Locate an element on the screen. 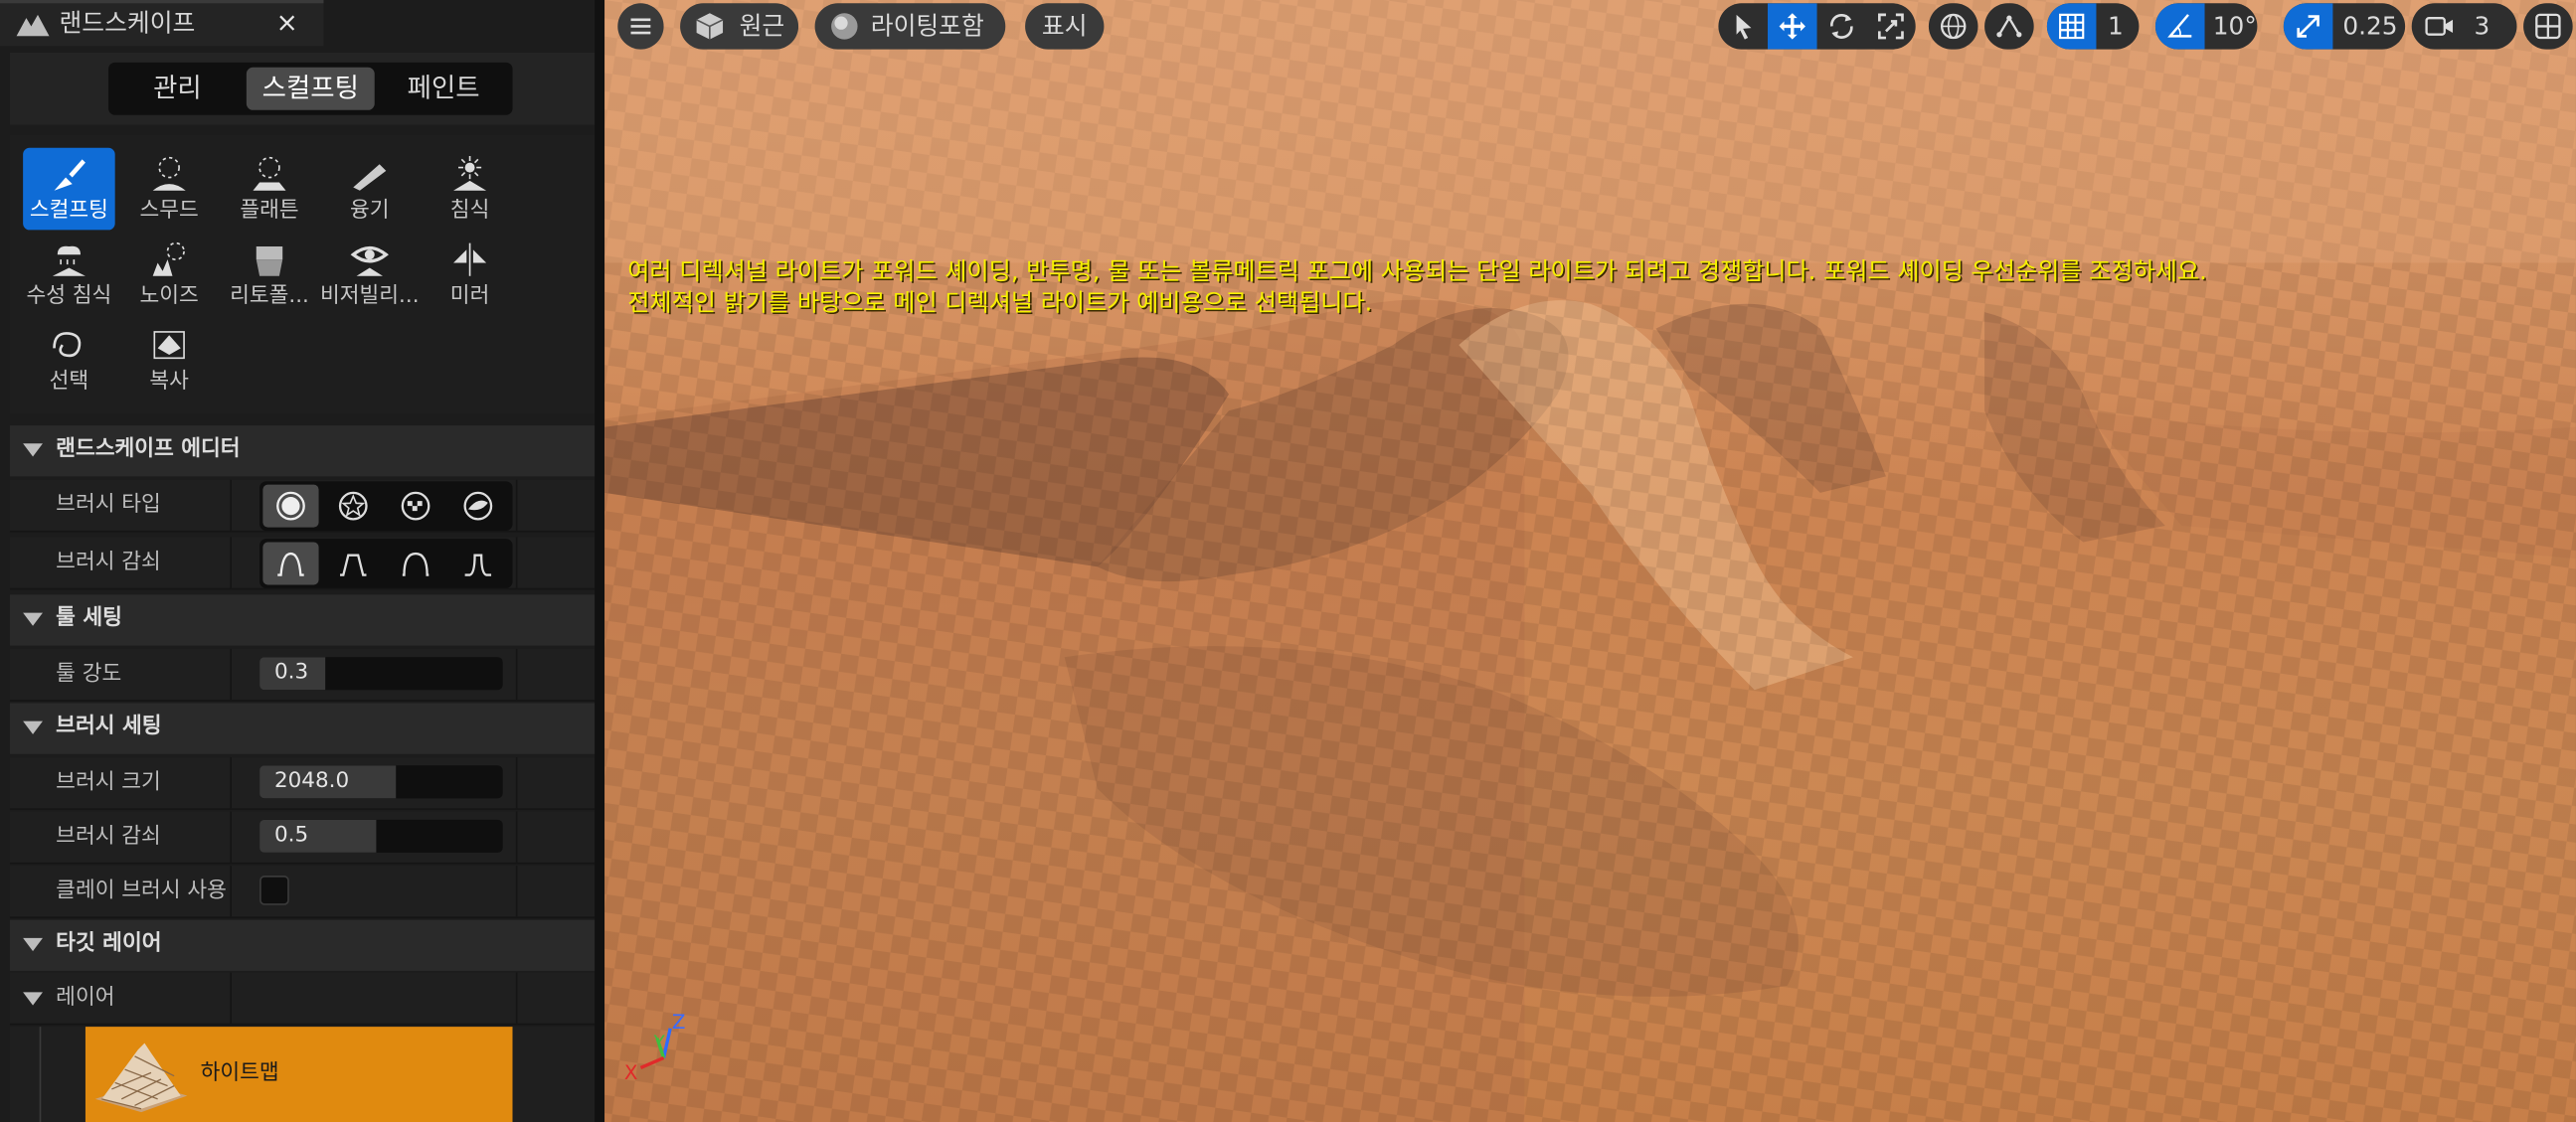  tab-manage: 관리 is located at coordinates (178, 89).